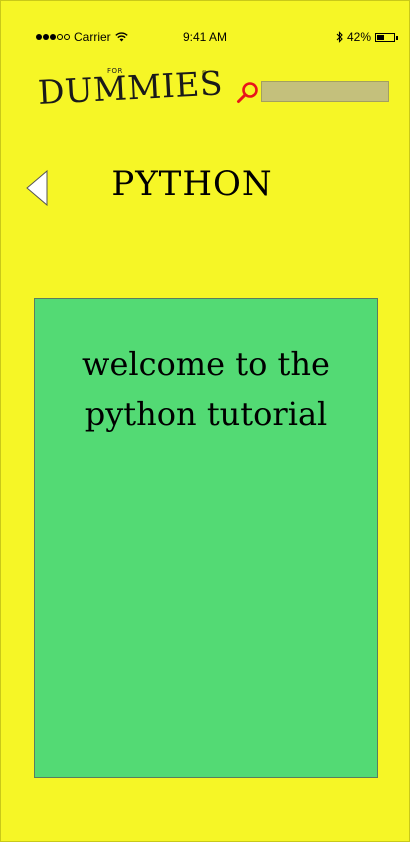  I want to click on dummies-logo: FOR DUMMIES ®, so click(130, 90).